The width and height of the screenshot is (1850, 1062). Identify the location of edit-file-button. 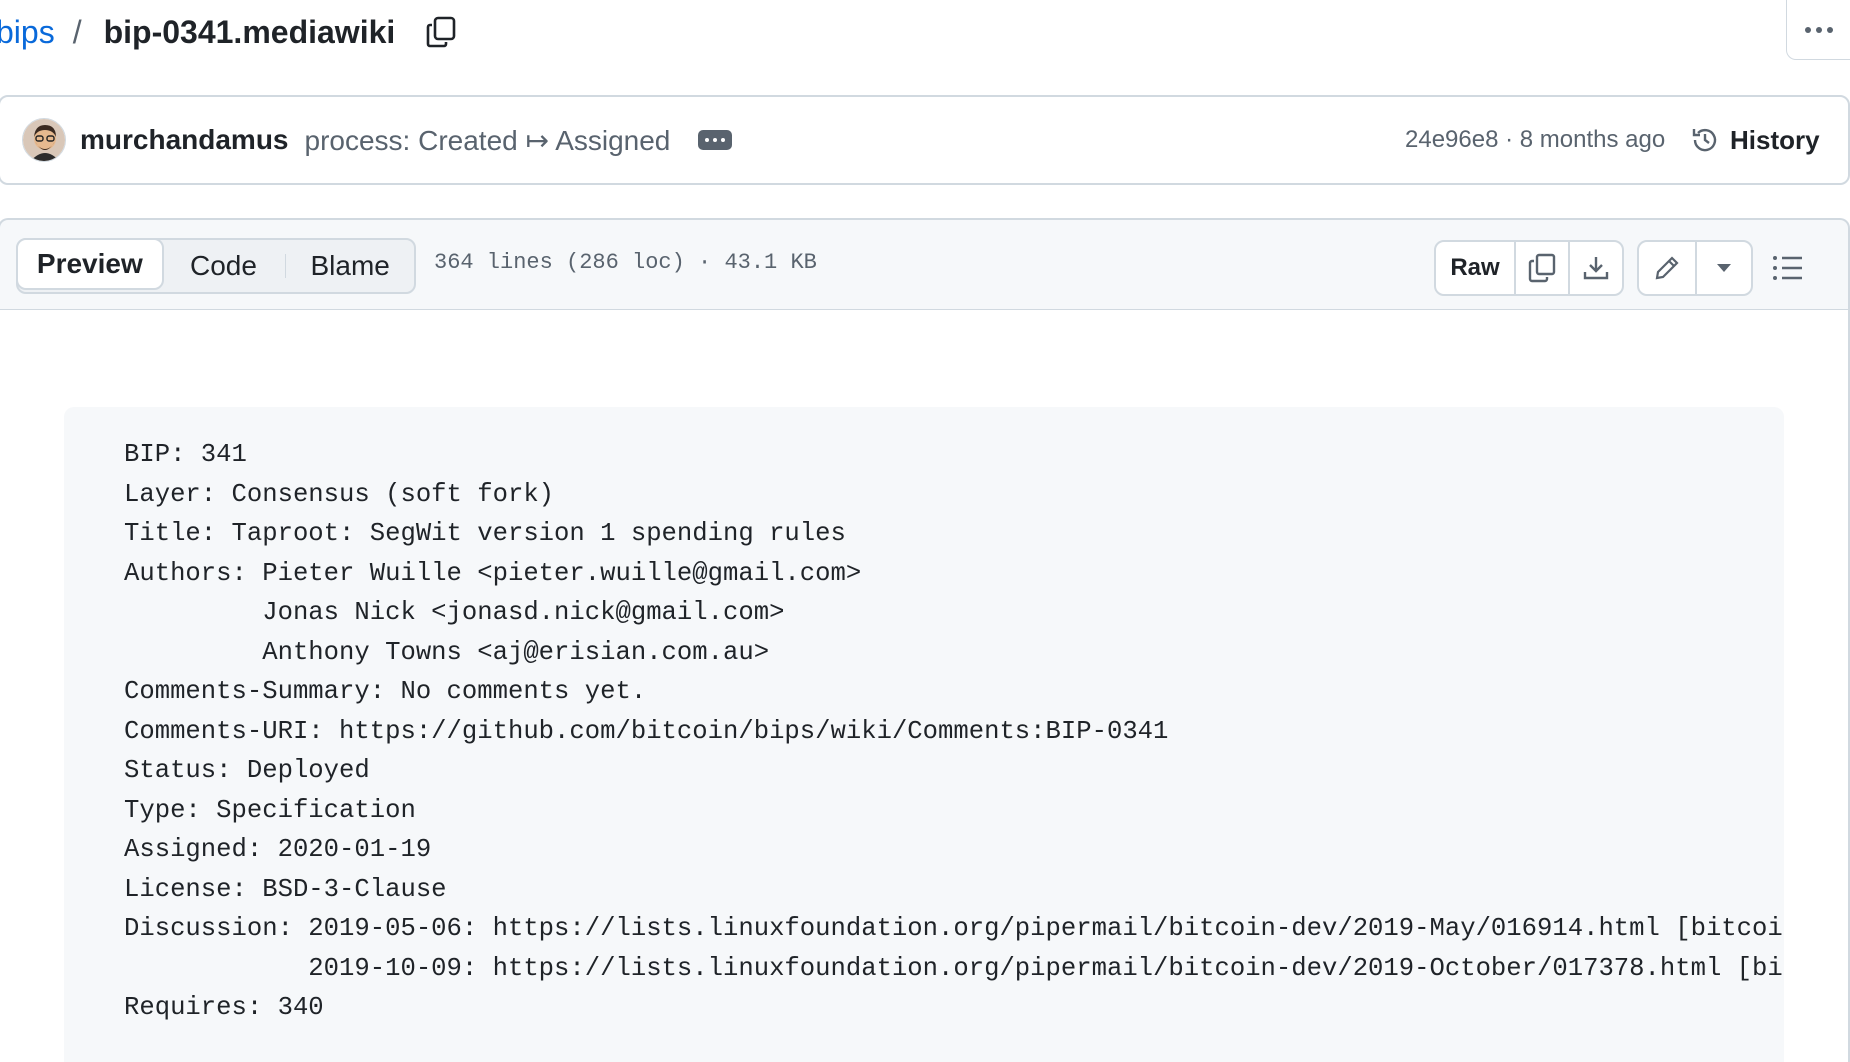
(1667, 268).